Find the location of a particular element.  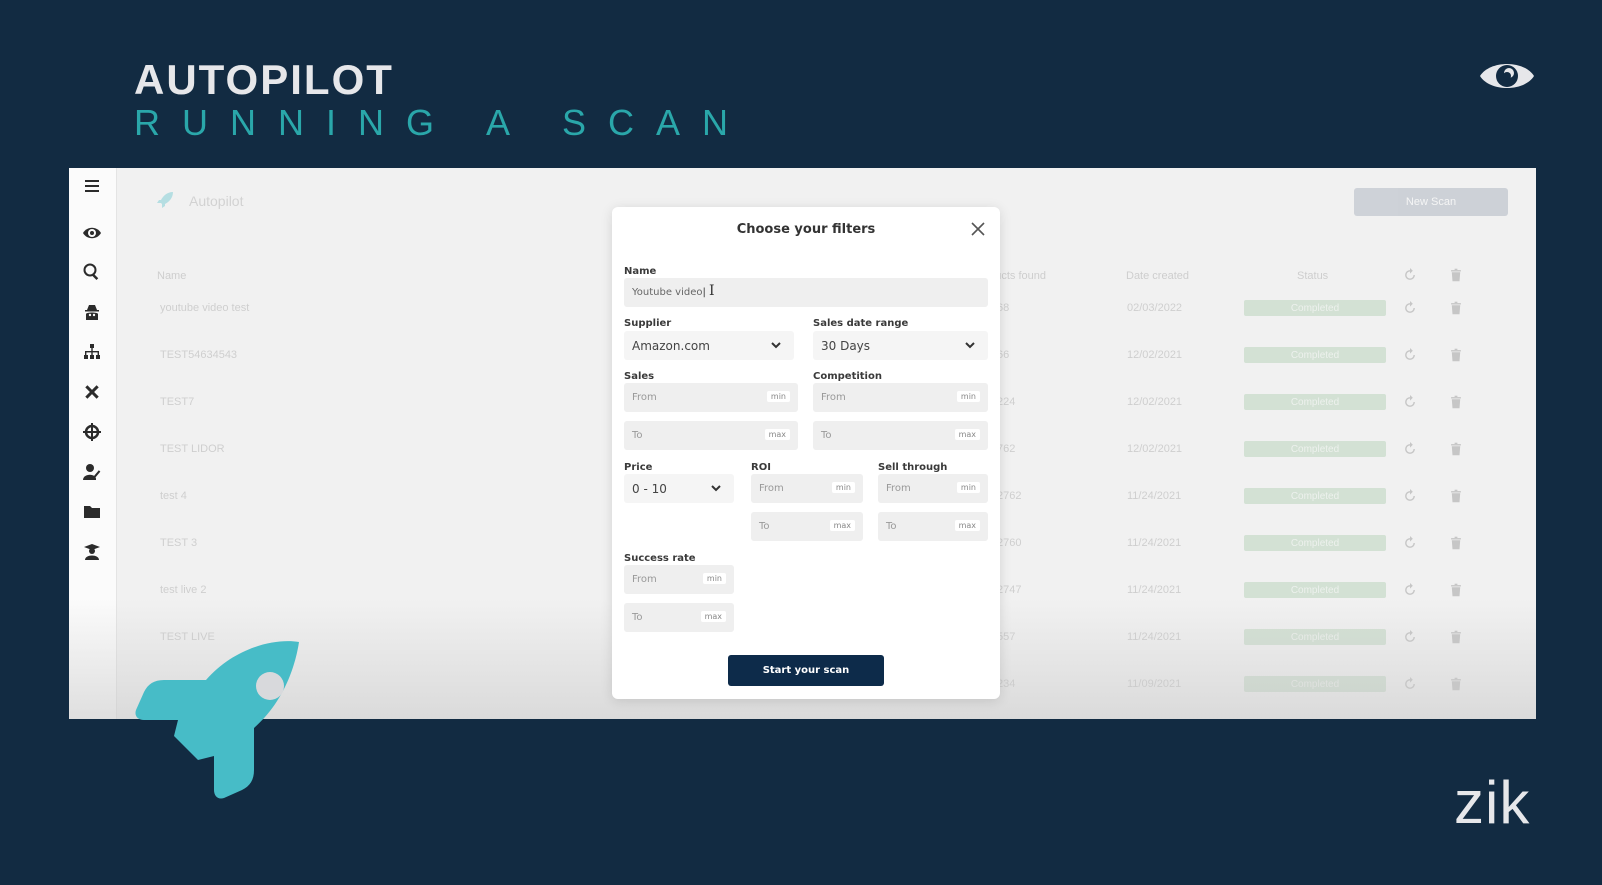

scan-name: youtube video test is located at coordinates (205, 308).